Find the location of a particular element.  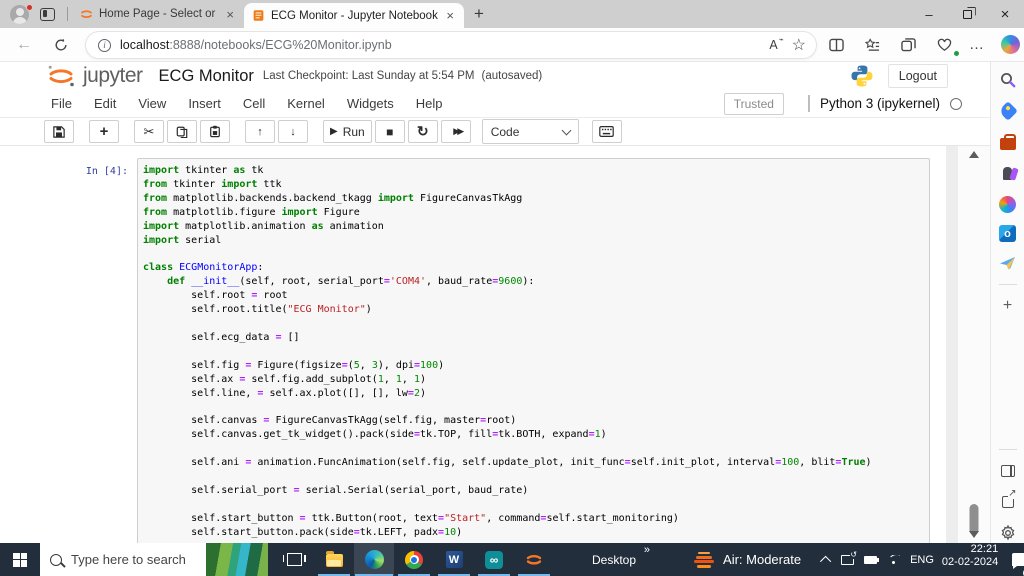

cell-type-select: Code is located at coordinates (530, 131).